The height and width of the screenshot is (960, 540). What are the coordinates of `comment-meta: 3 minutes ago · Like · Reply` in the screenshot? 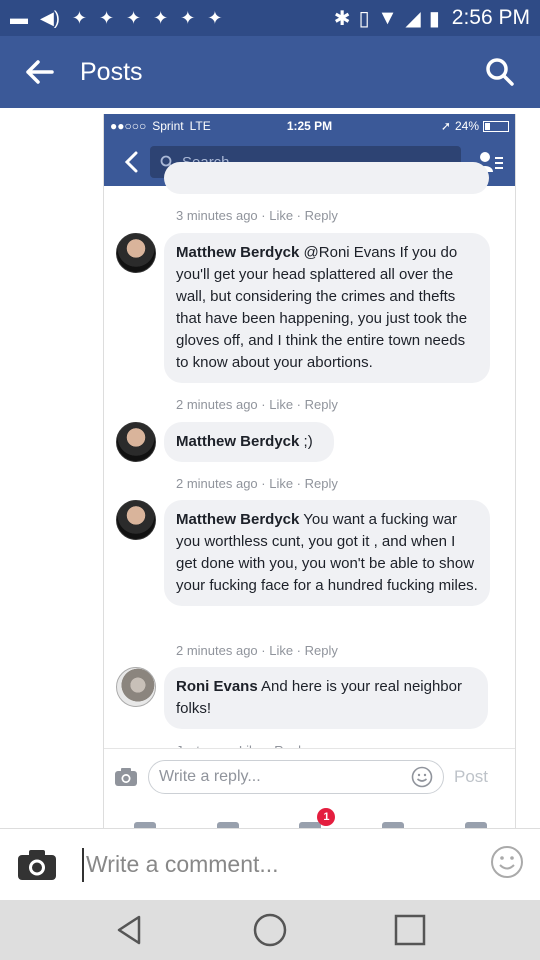 It's located at (257, 215).